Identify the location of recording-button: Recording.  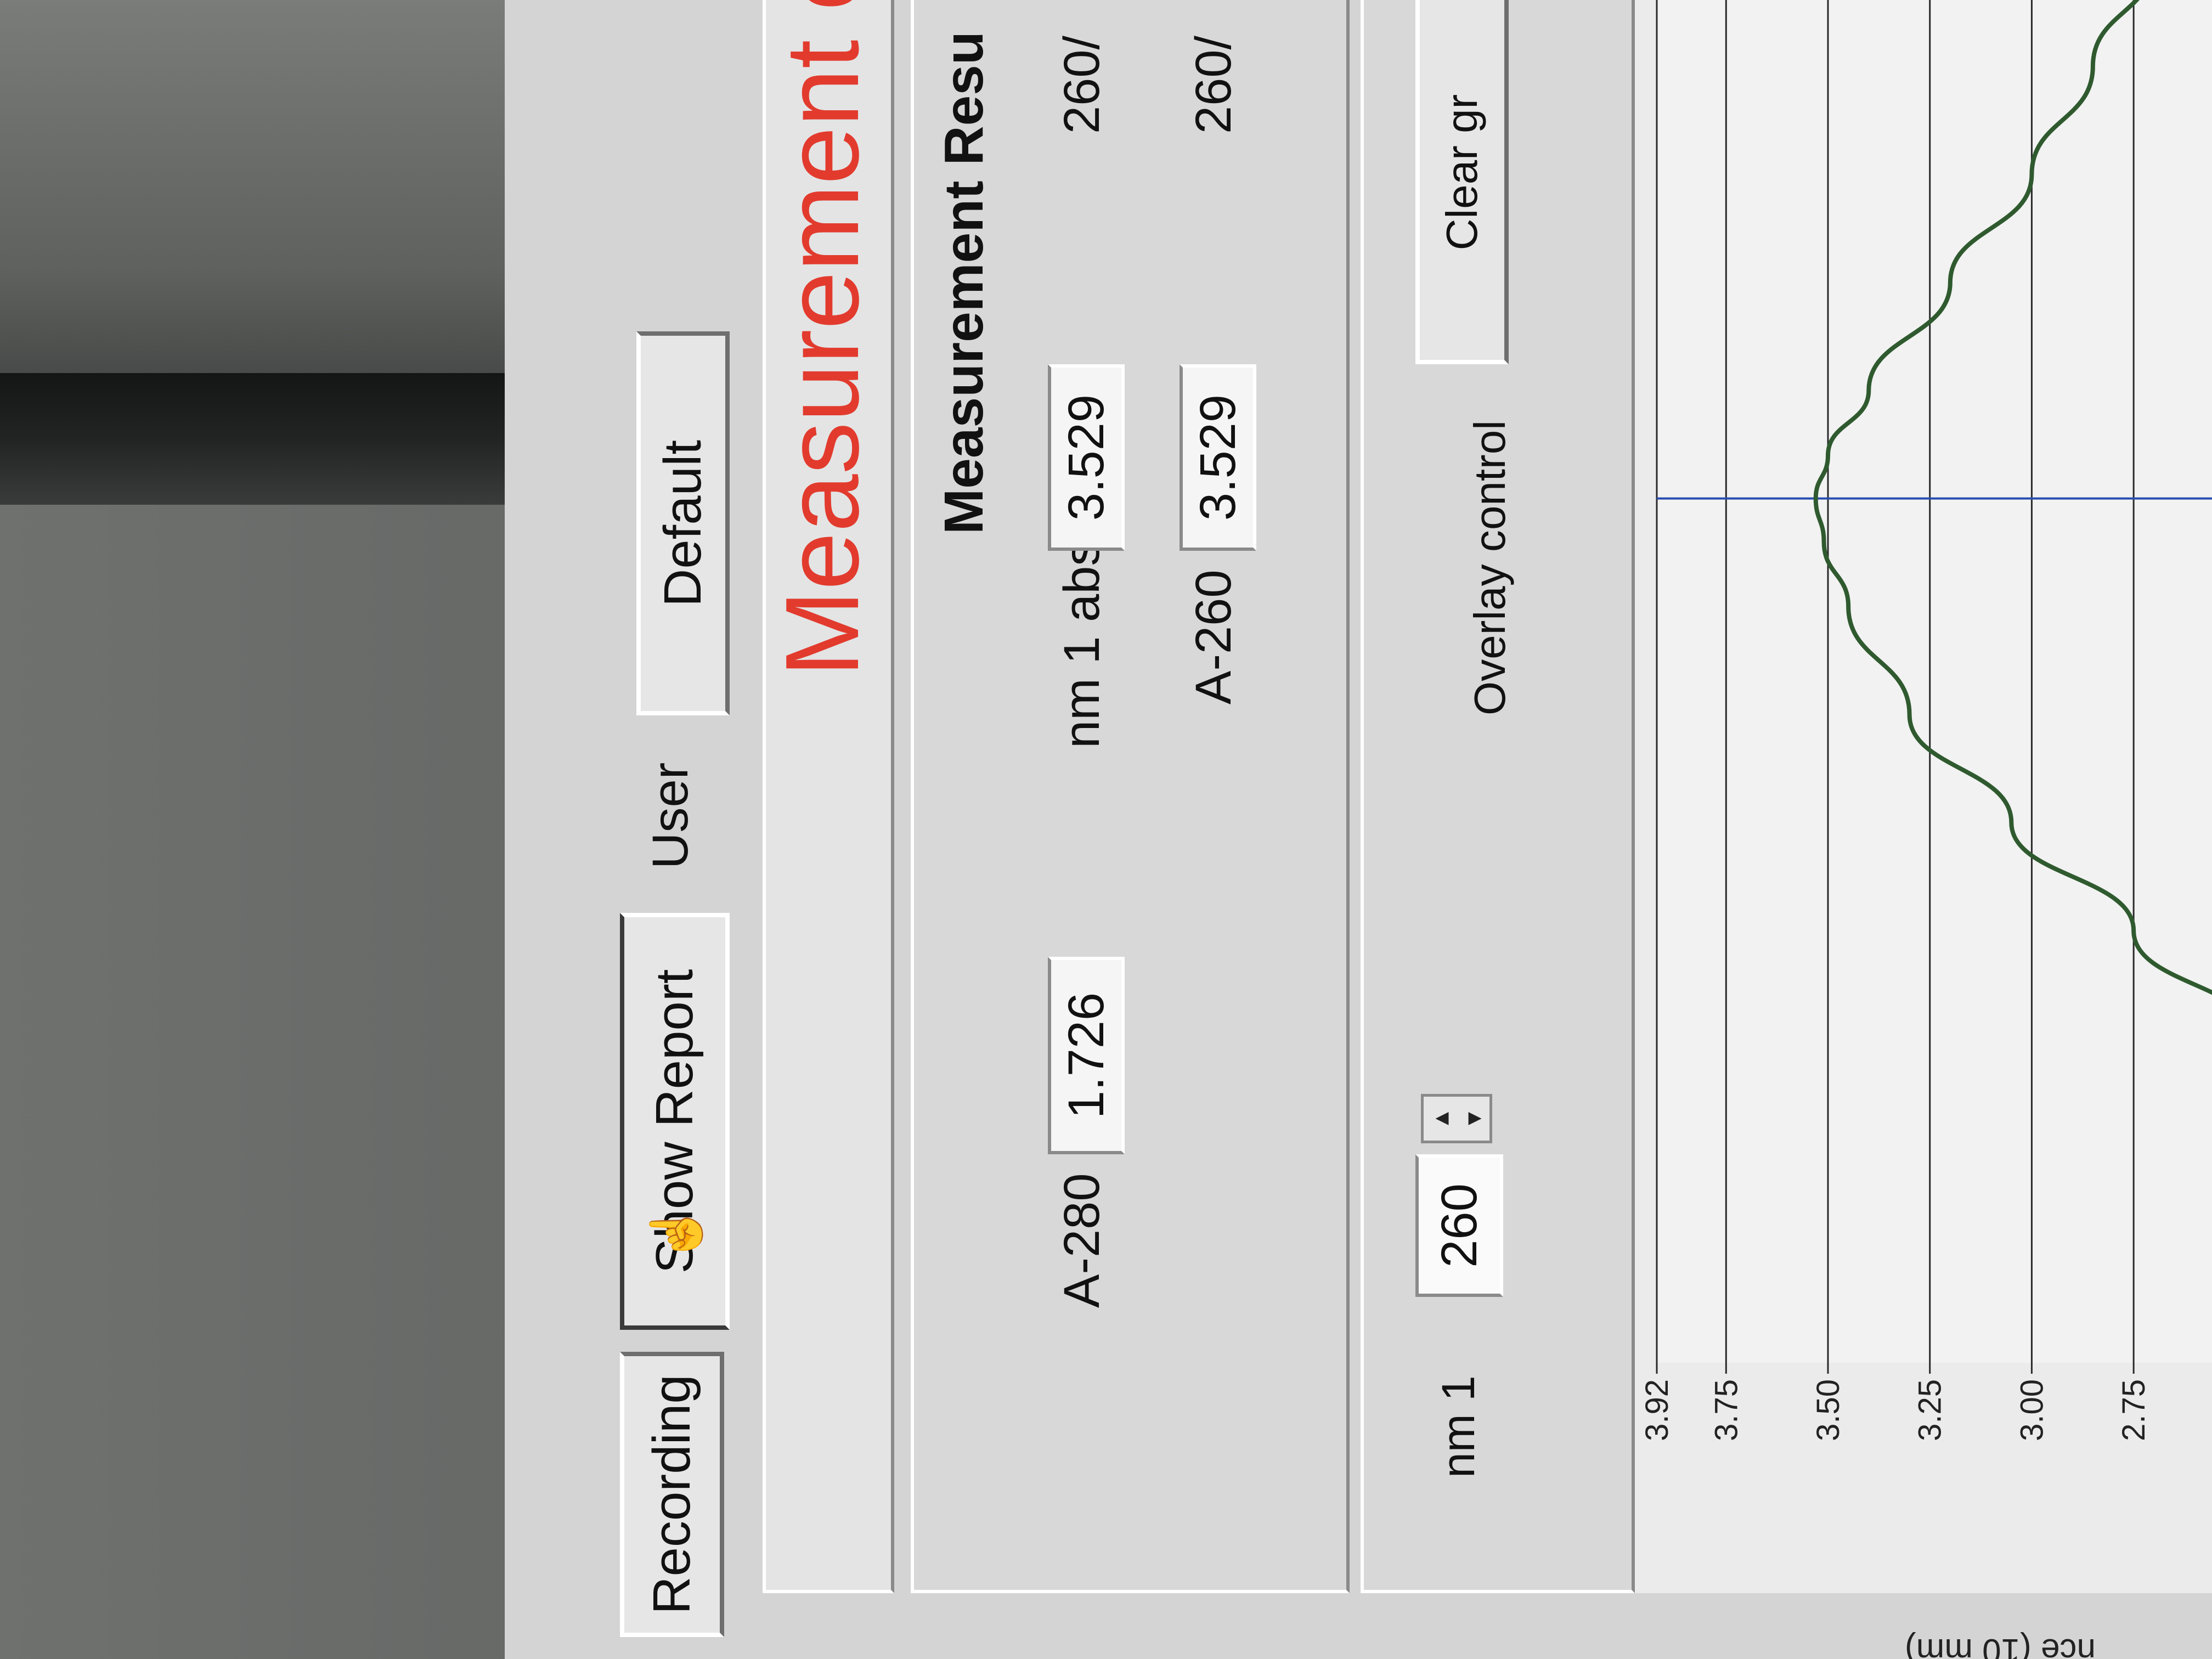
(672, 1494).